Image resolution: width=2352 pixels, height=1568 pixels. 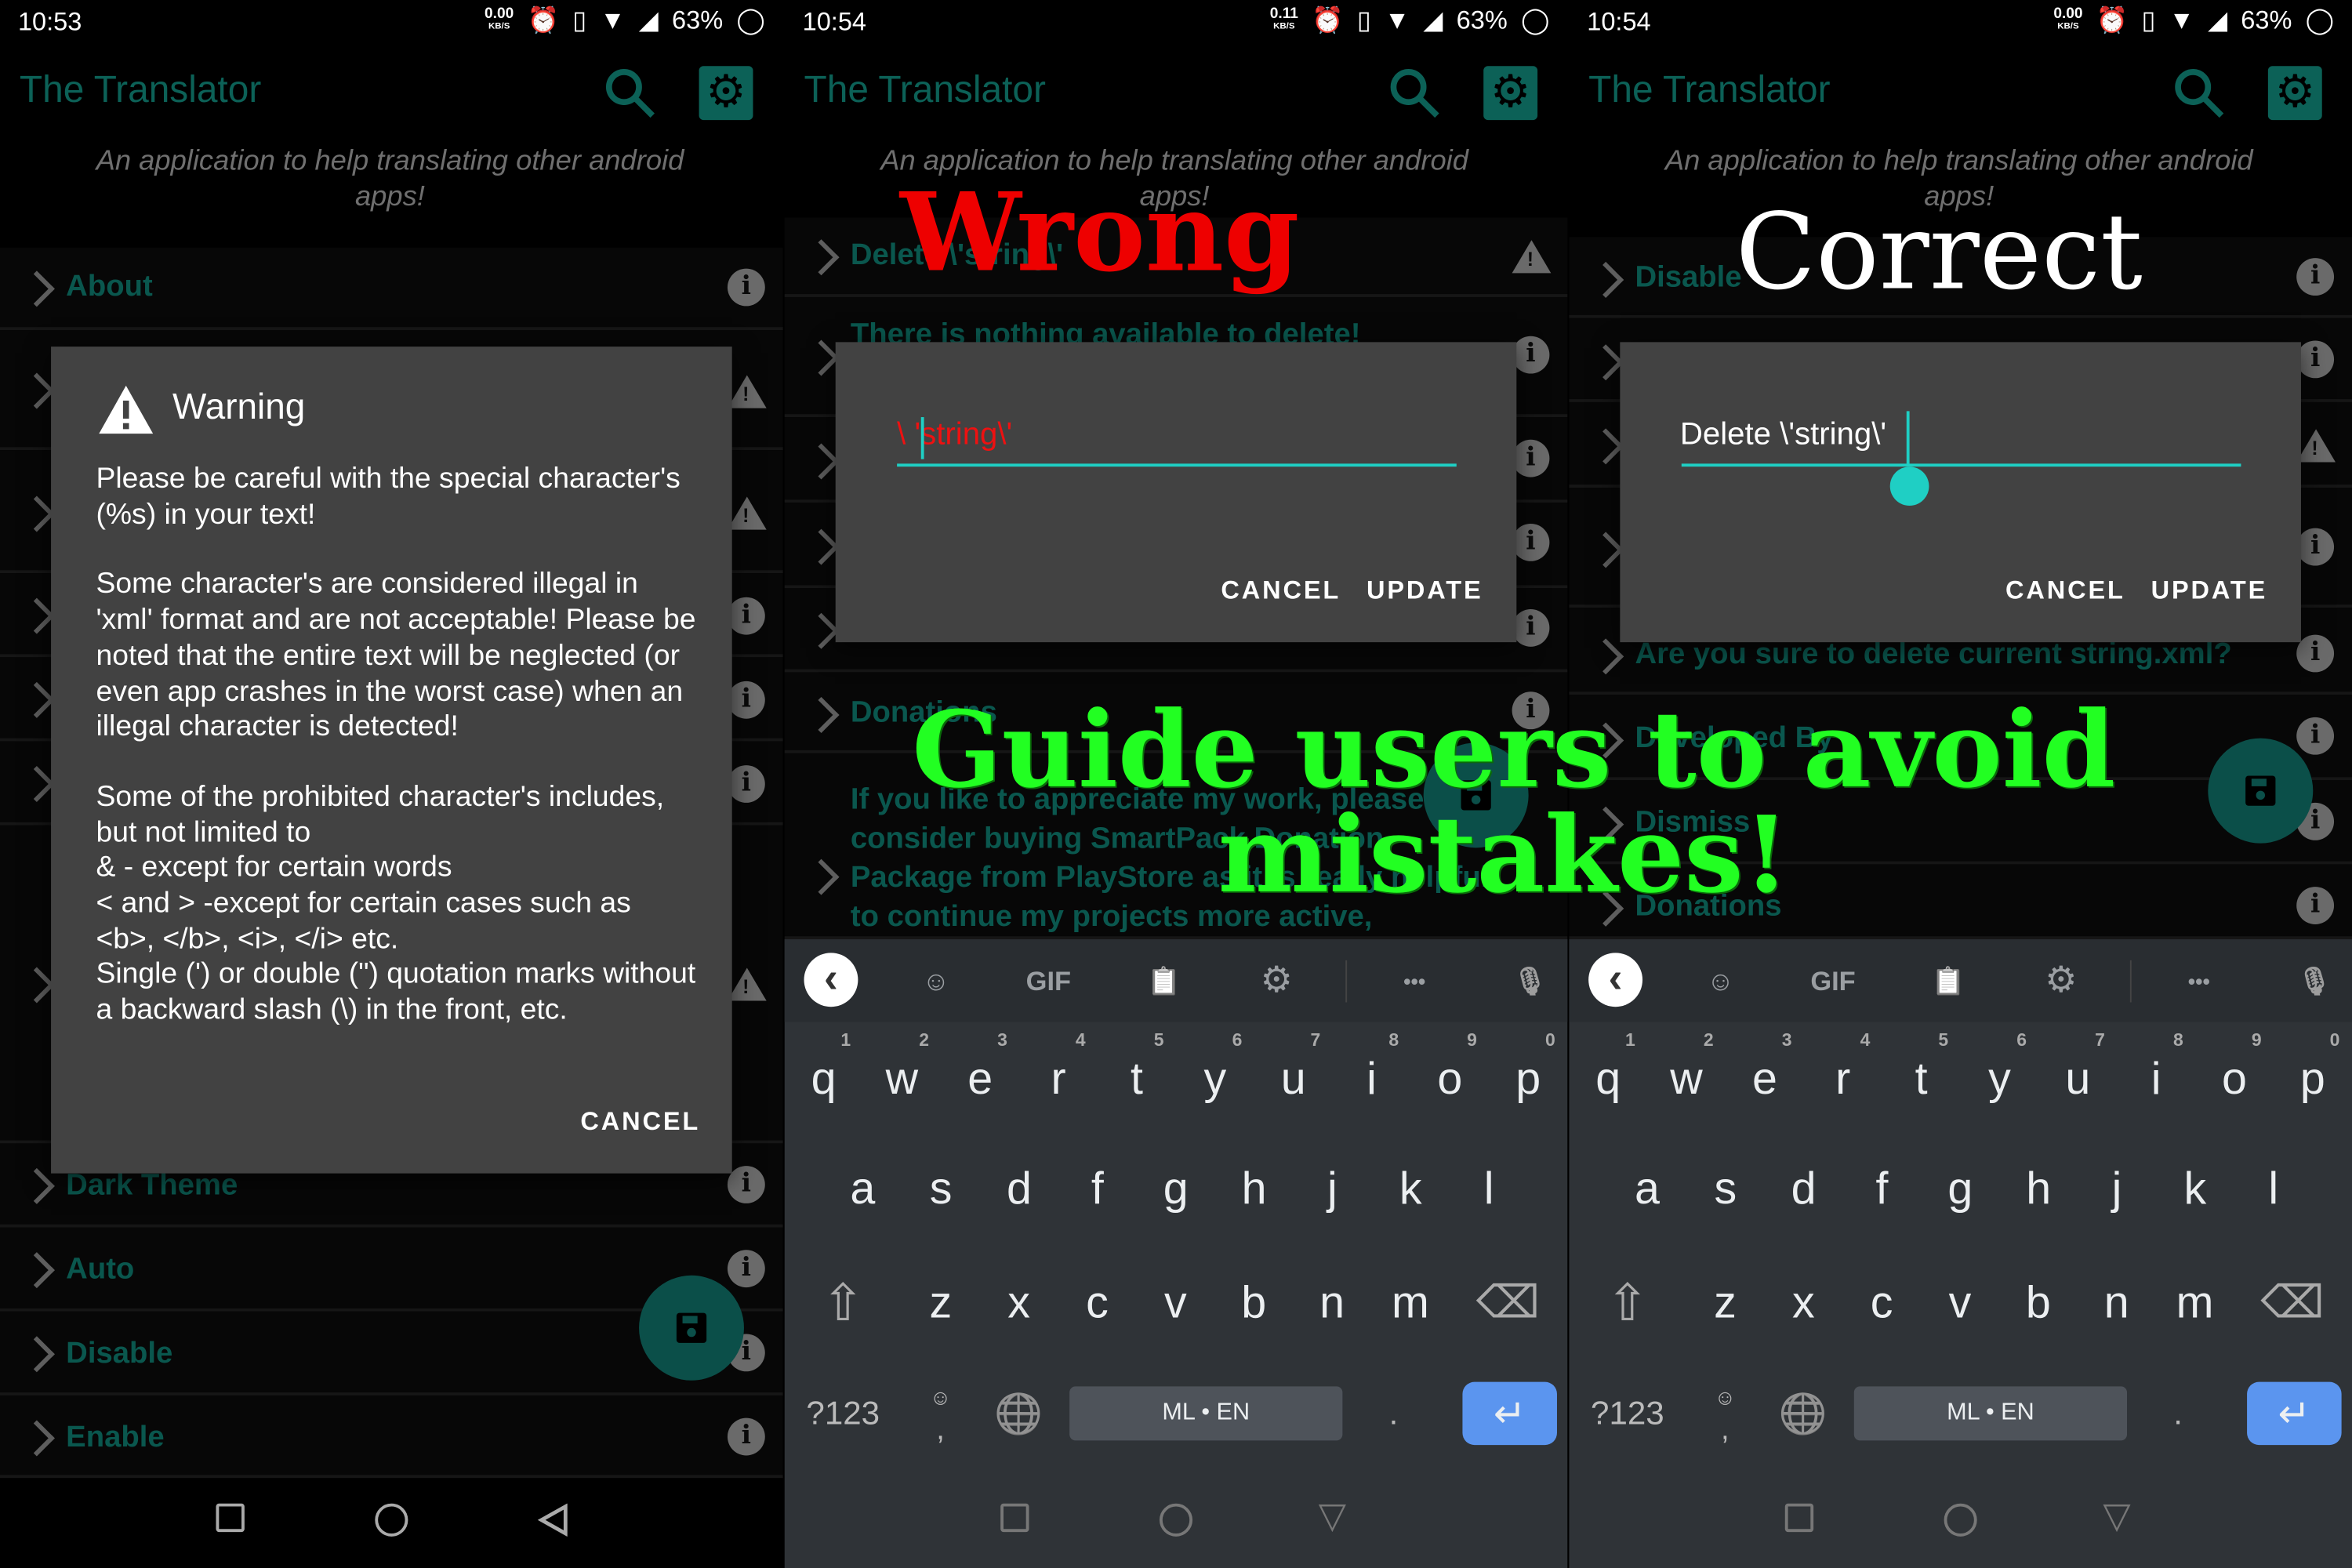 I want to click on key-u: u7, so click(x=2077, y=1077).